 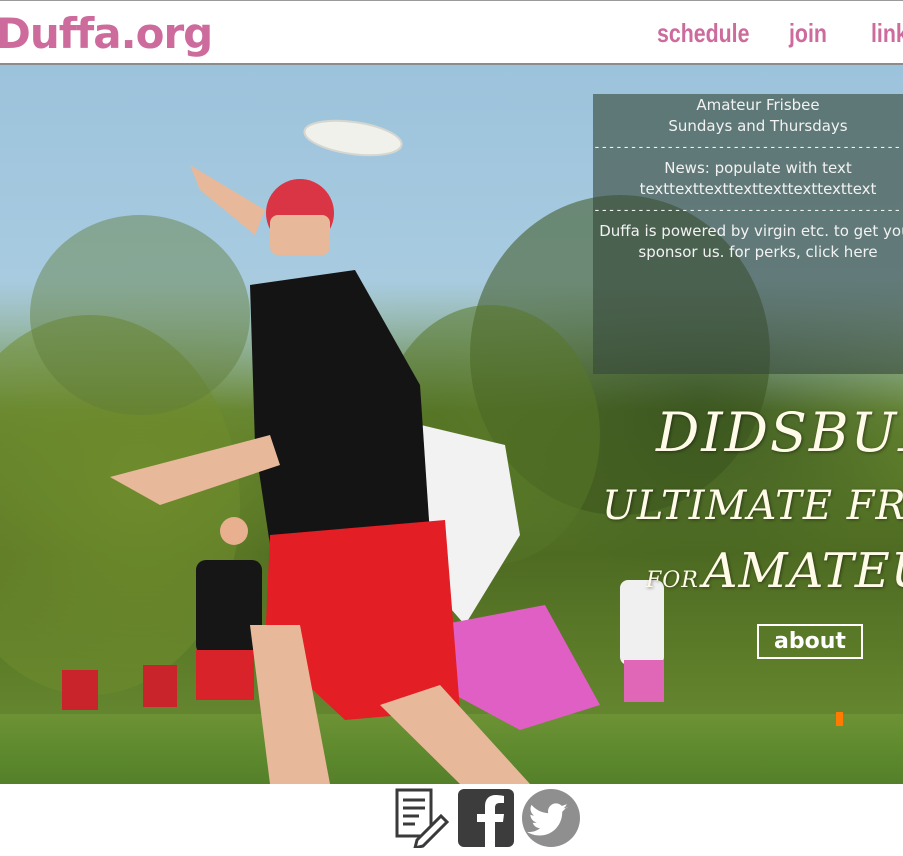 I want to click on footer-social-bar, so click(x=451, y=820).